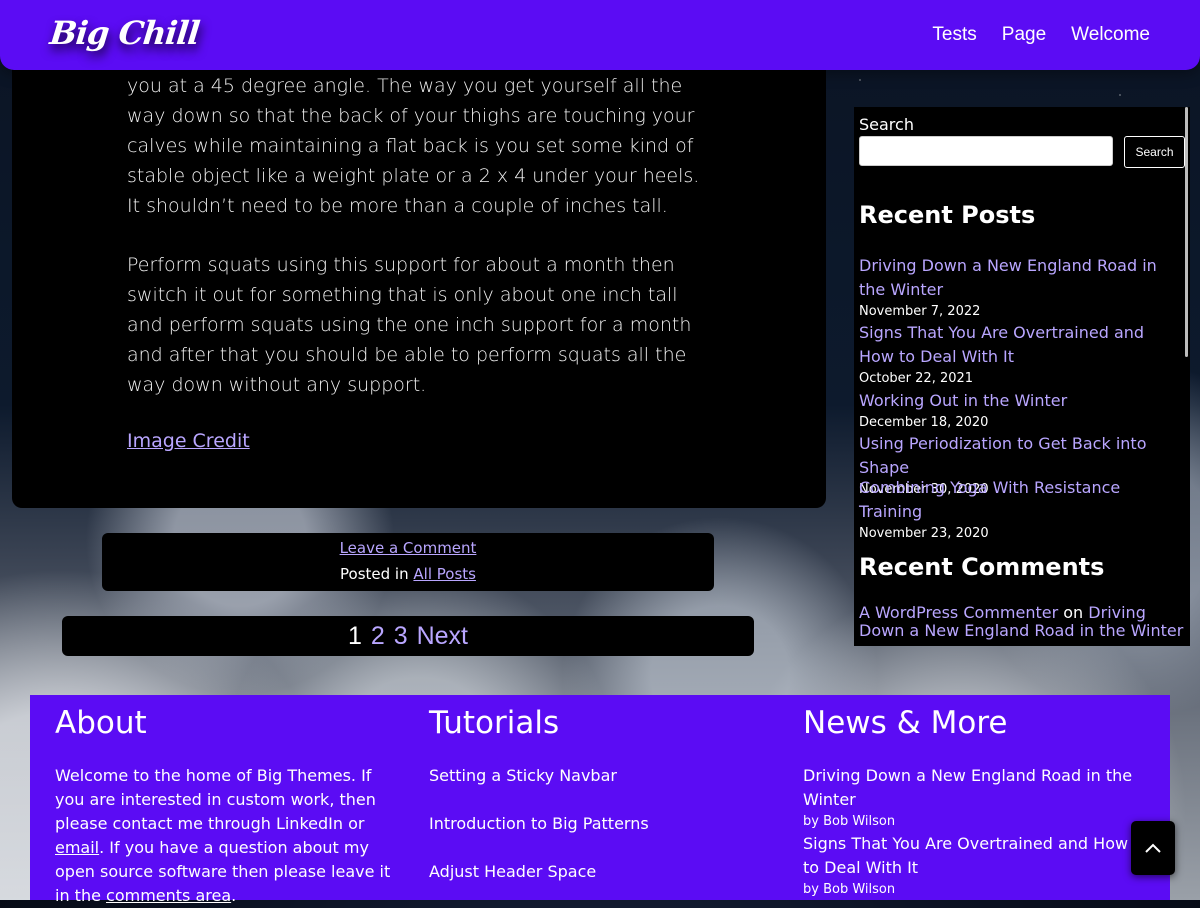  What do you see at coordinates (601, 824) in the screenshot?
I see `tutorial-link: Introduction to Big Patterns` at bounding box center [601, 824].